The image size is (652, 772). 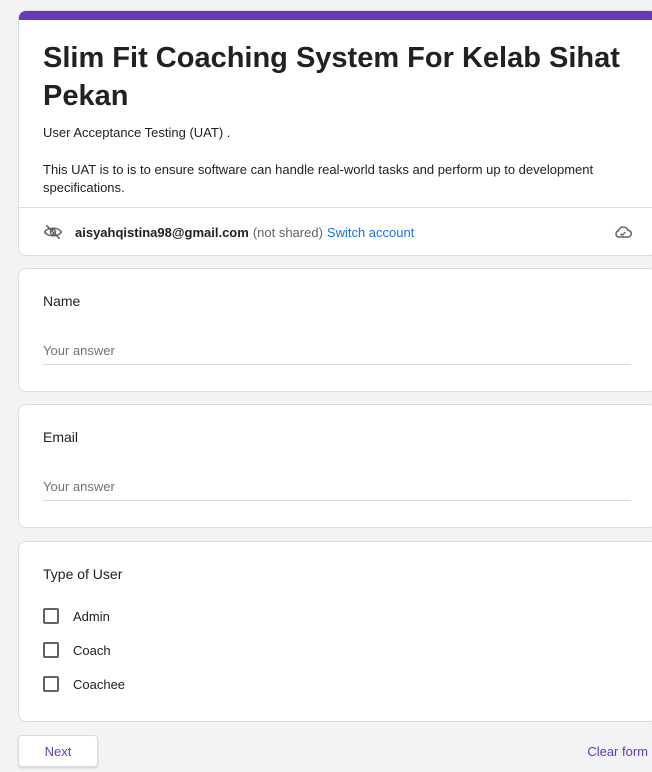 I want to click on email-input, so click(x=337, y=488).